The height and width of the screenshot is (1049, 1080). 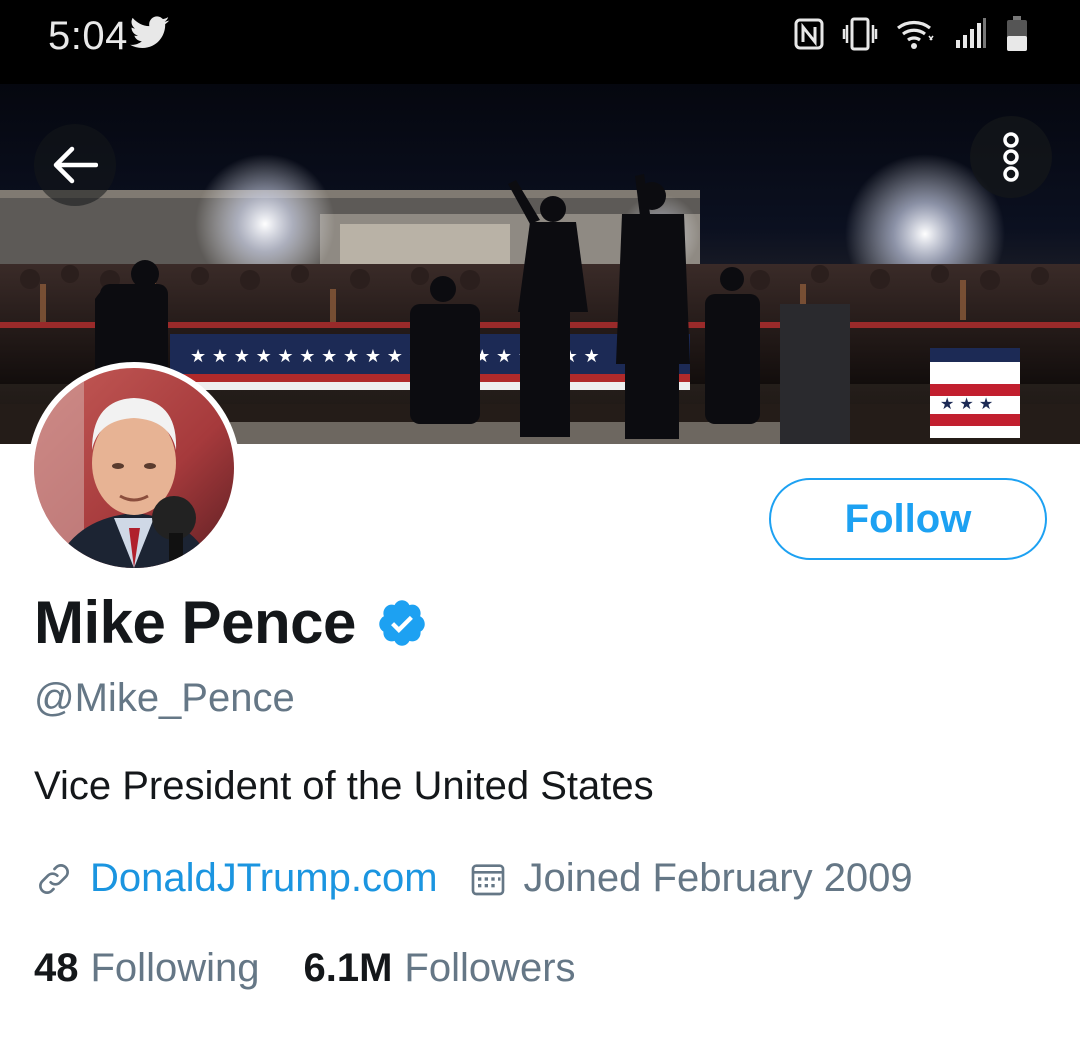 What do you see at coordinates (344, 786) in the screenshot?
I see `bio: Vice President of the United States` at bounding box center [344, 786].